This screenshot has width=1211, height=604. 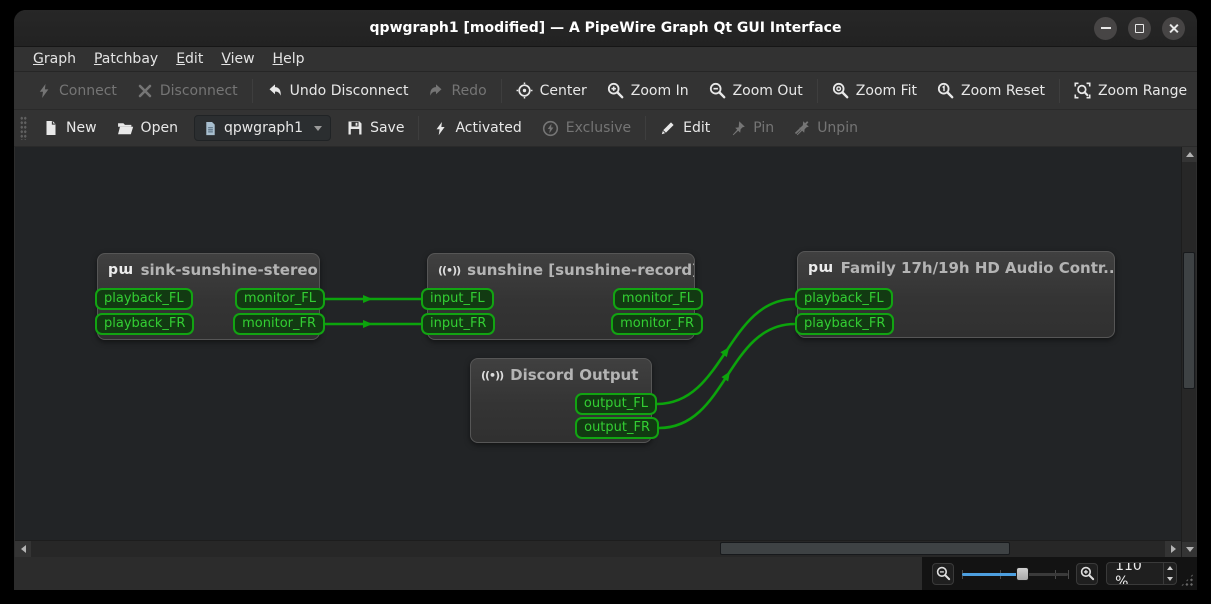 I want to click on new-button: New, so click(x=70, y=128).